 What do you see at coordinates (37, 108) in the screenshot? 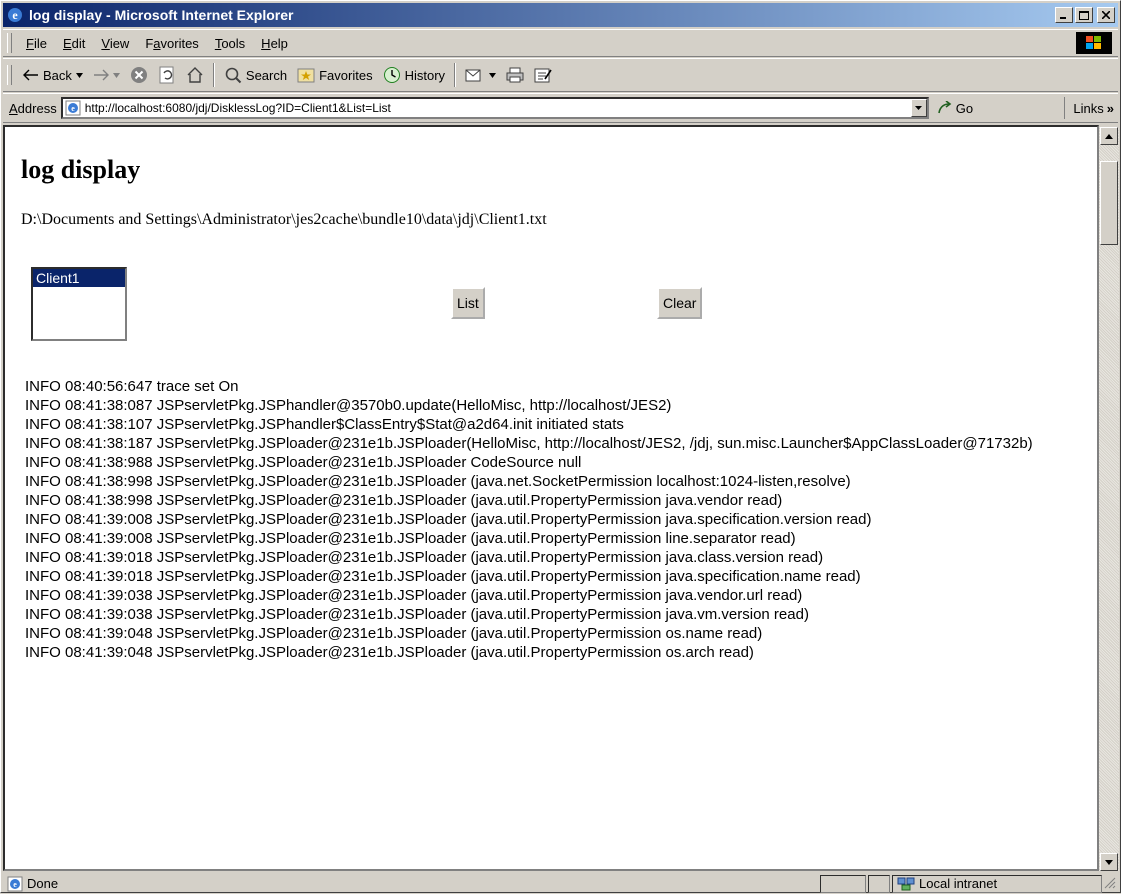
I see `address-label-text: ddress` at bounding box center [37, 108].